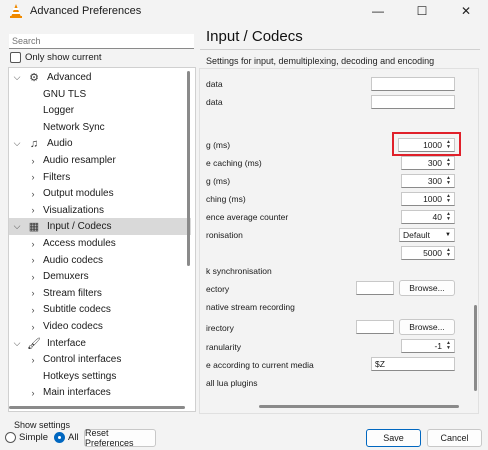 The width and height of the screenshot is (488, 450). Describe the element at coordinates (100, 276) in the screenshot. I see `tree-item-demuxers: › Demuxers` at that location.